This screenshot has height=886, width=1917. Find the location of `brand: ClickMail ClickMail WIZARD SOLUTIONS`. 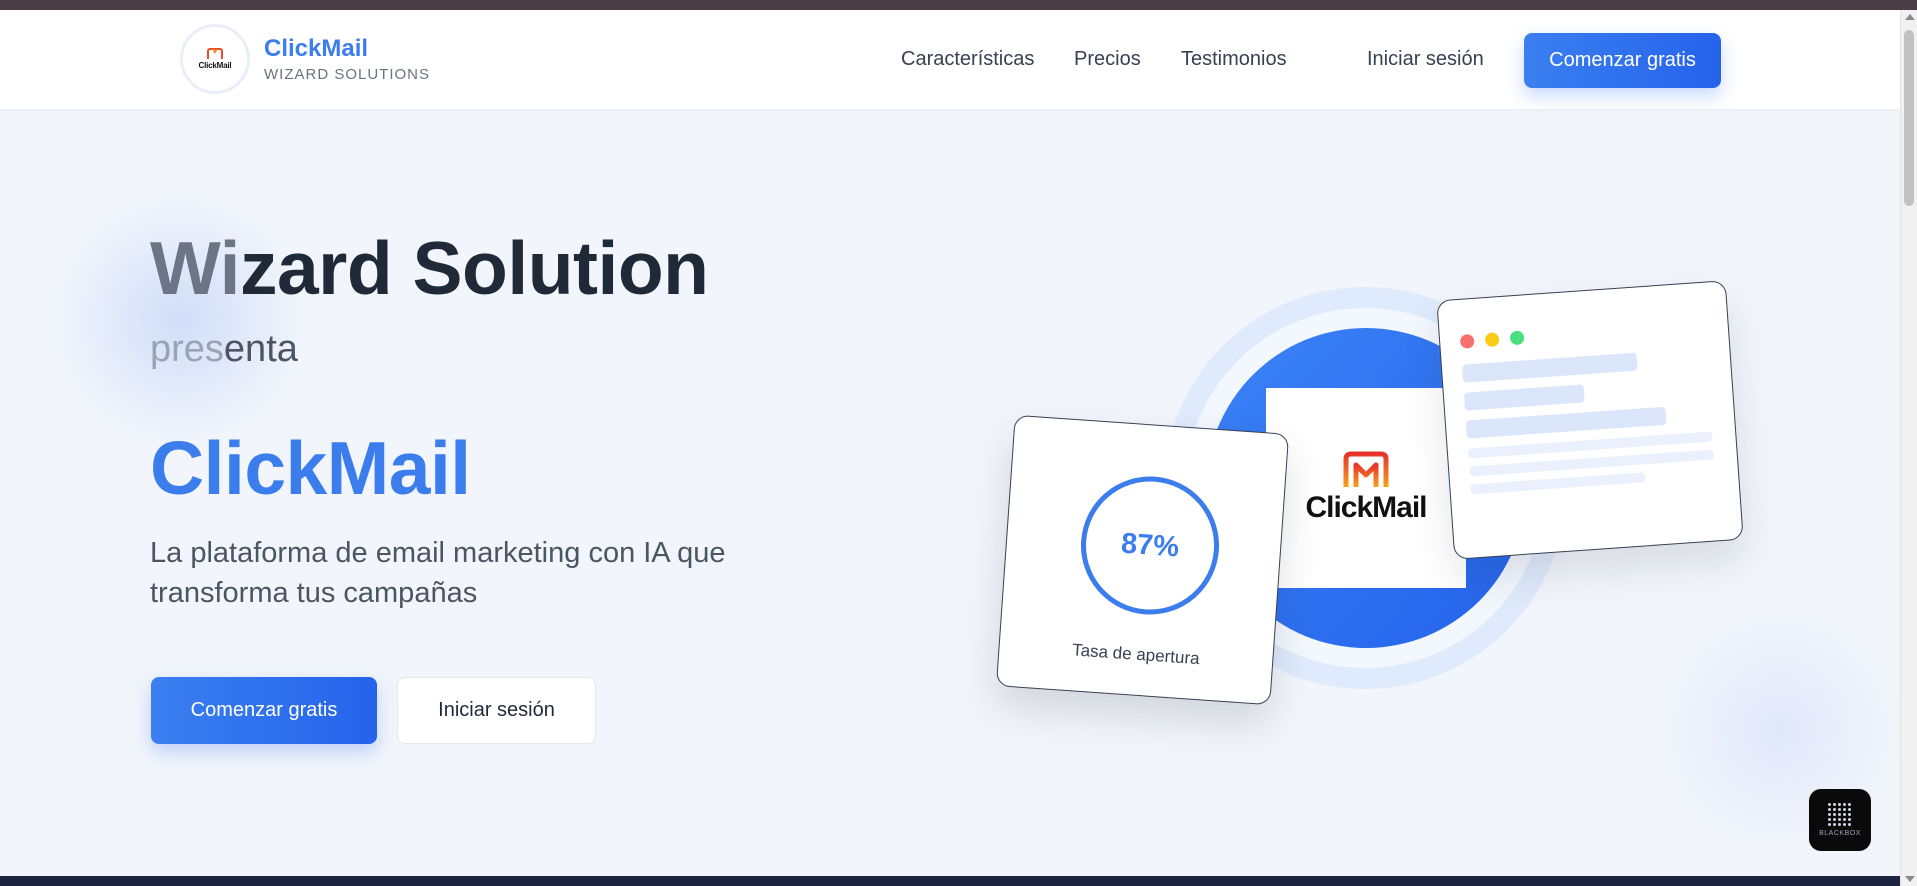

brand: ClickMail ClickMail WIZARD SOLUTIONS is located at coordinates (305, 59).